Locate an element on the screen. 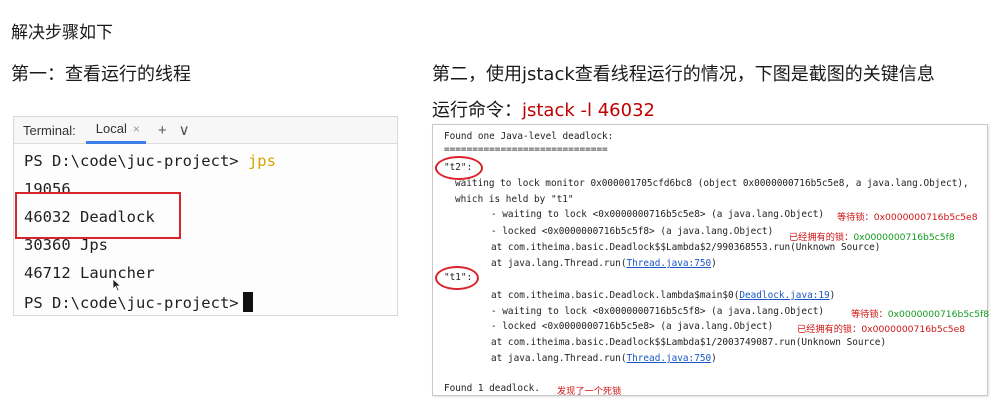 The height and width of the screenshot is (405, 1000). add-tab-button: + is located at coordinates (162, 130).